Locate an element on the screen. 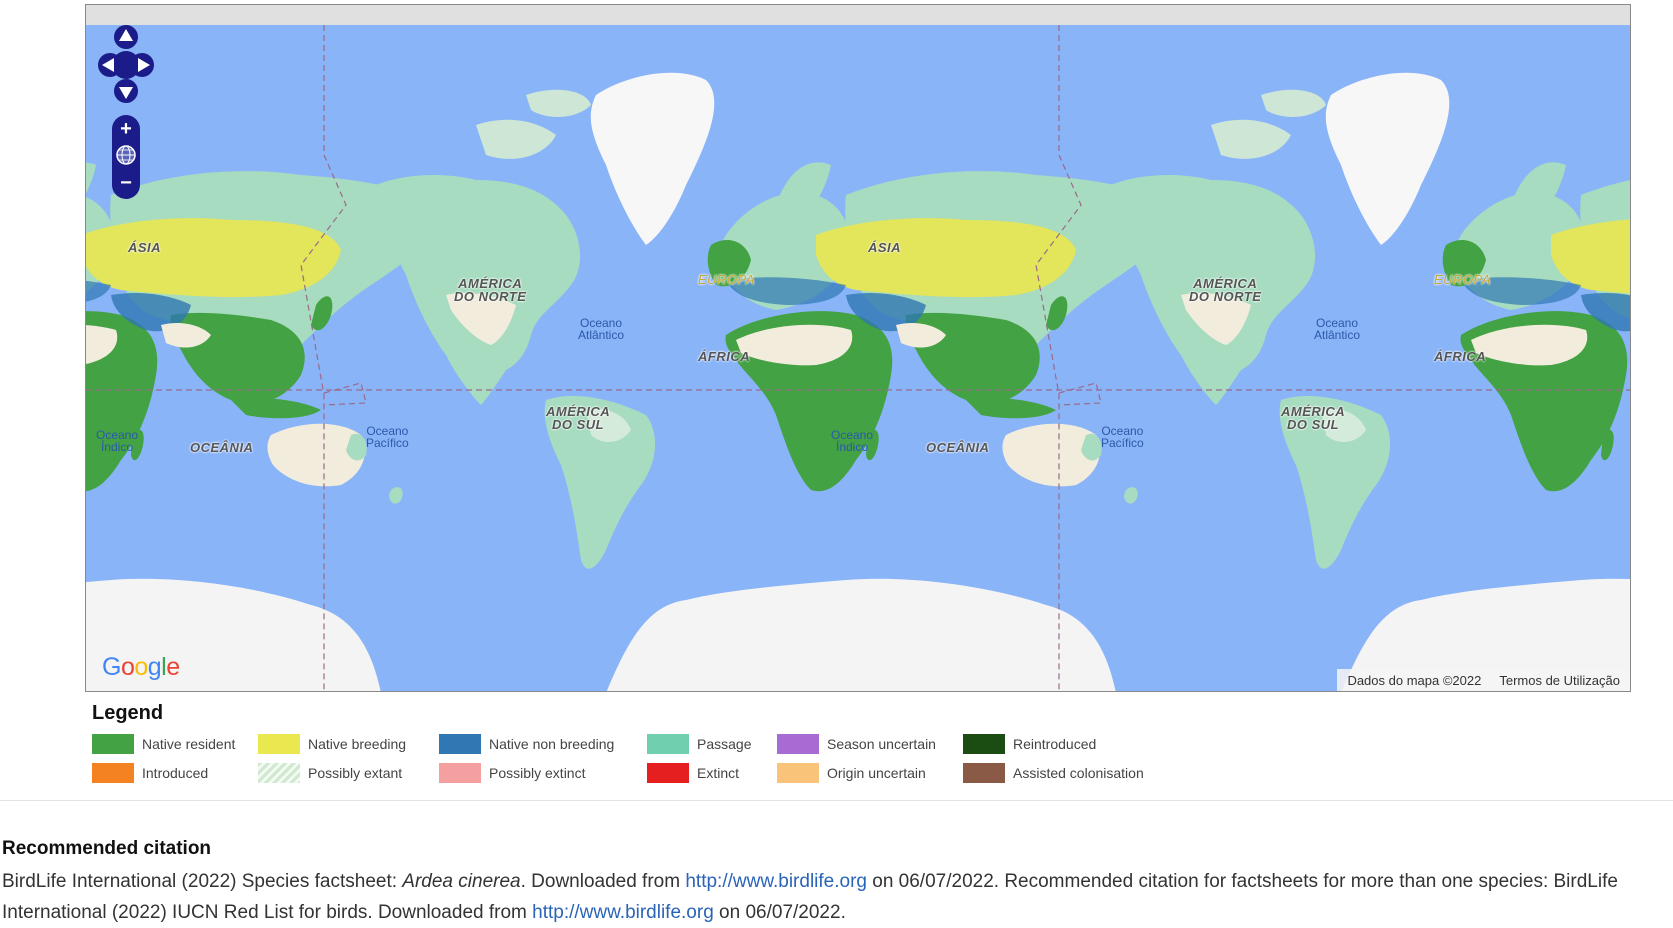 The width and height of the screenshot is (1673, 928). legend-label: Native breeding is located at coordinates (357, 744).